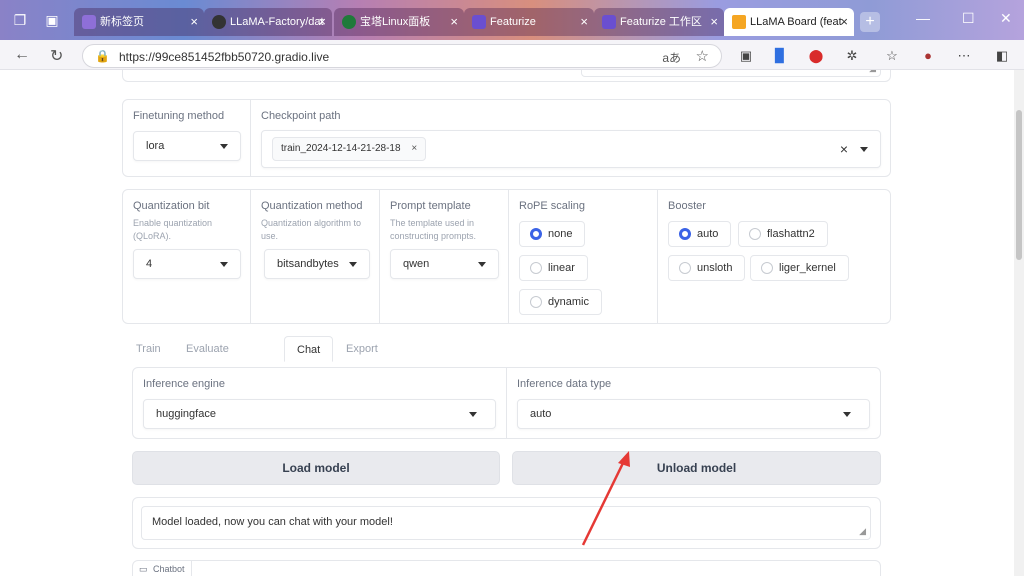  I want to click on prompt-template-dropdown: qwen, so click(444, 264).